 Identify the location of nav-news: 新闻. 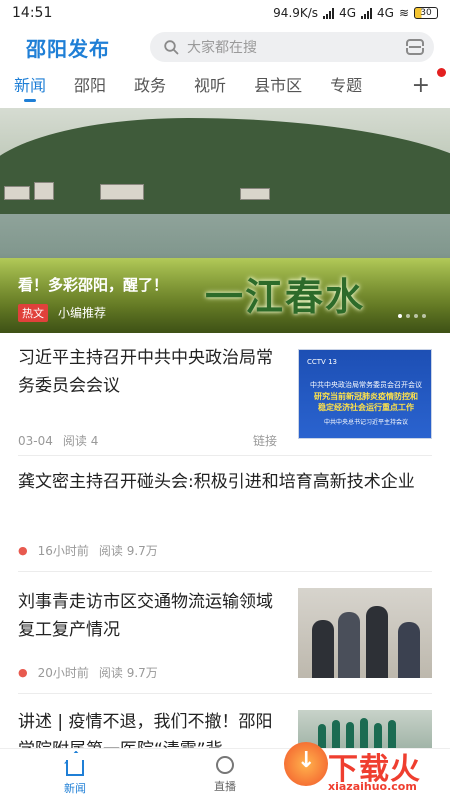
(75, 774).